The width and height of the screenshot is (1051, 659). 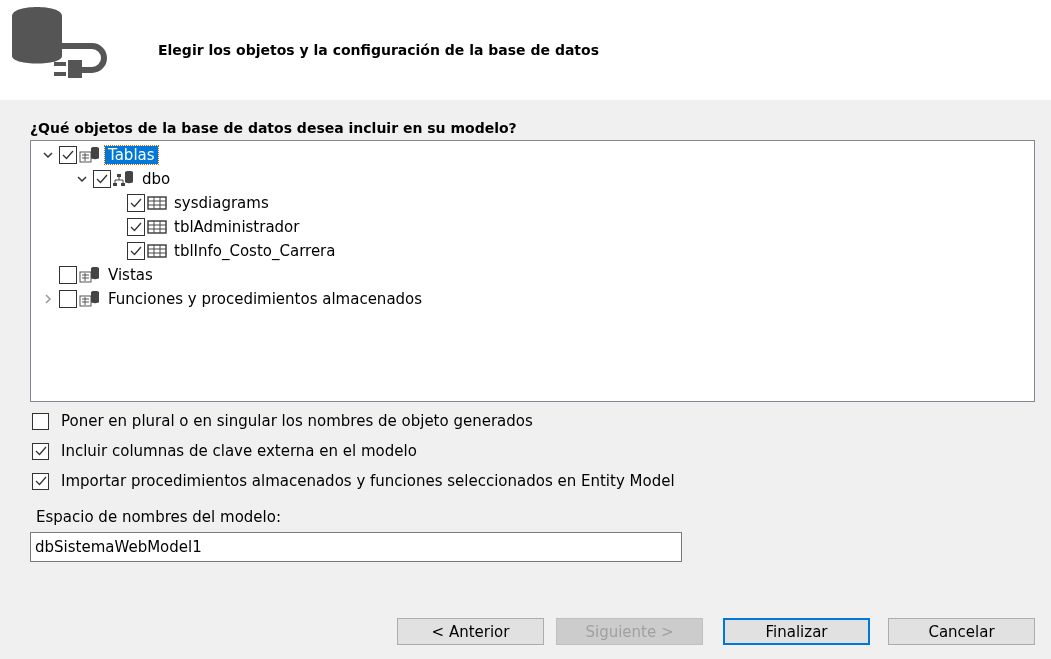 What do you see at coordinates (239, 451) in the screenshot?
I see `option-label: Incluir columnas de clave externa en el modelo` at bounding box center [239, 451].